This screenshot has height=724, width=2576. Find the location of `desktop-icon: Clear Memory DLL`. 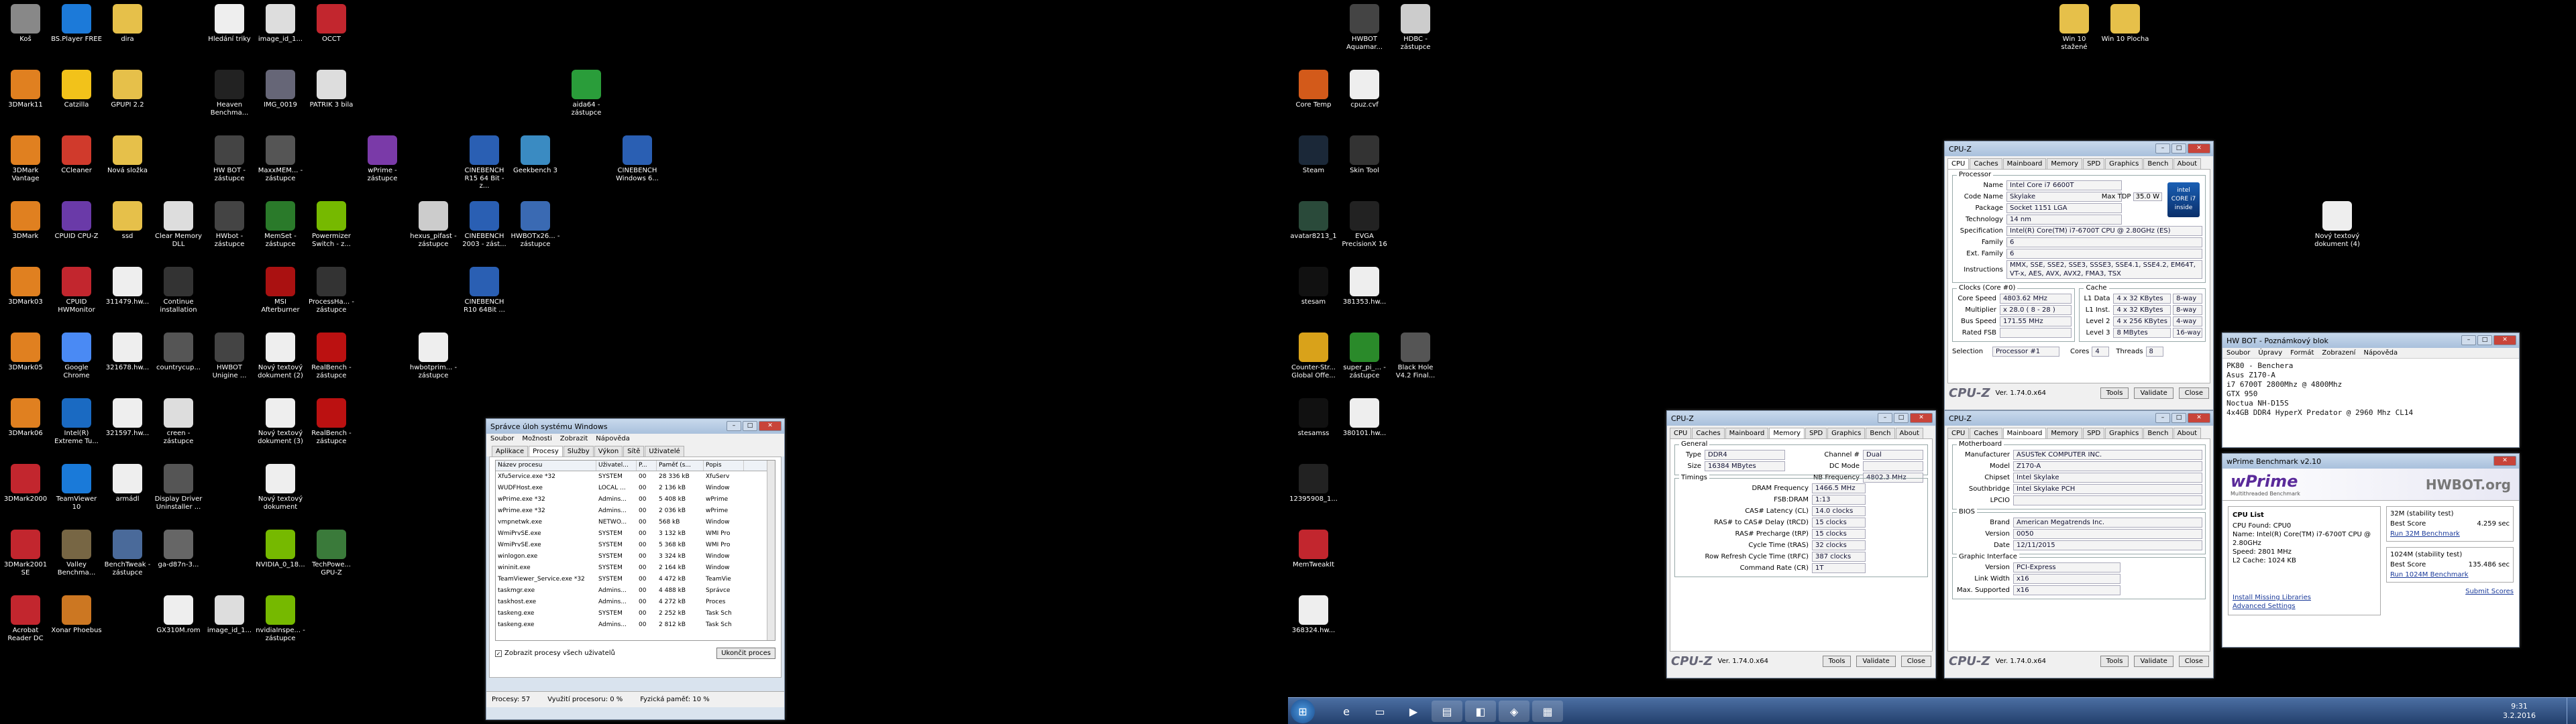

desktop-icon: Clear Memory DLL is located at coordinates (178, 224).